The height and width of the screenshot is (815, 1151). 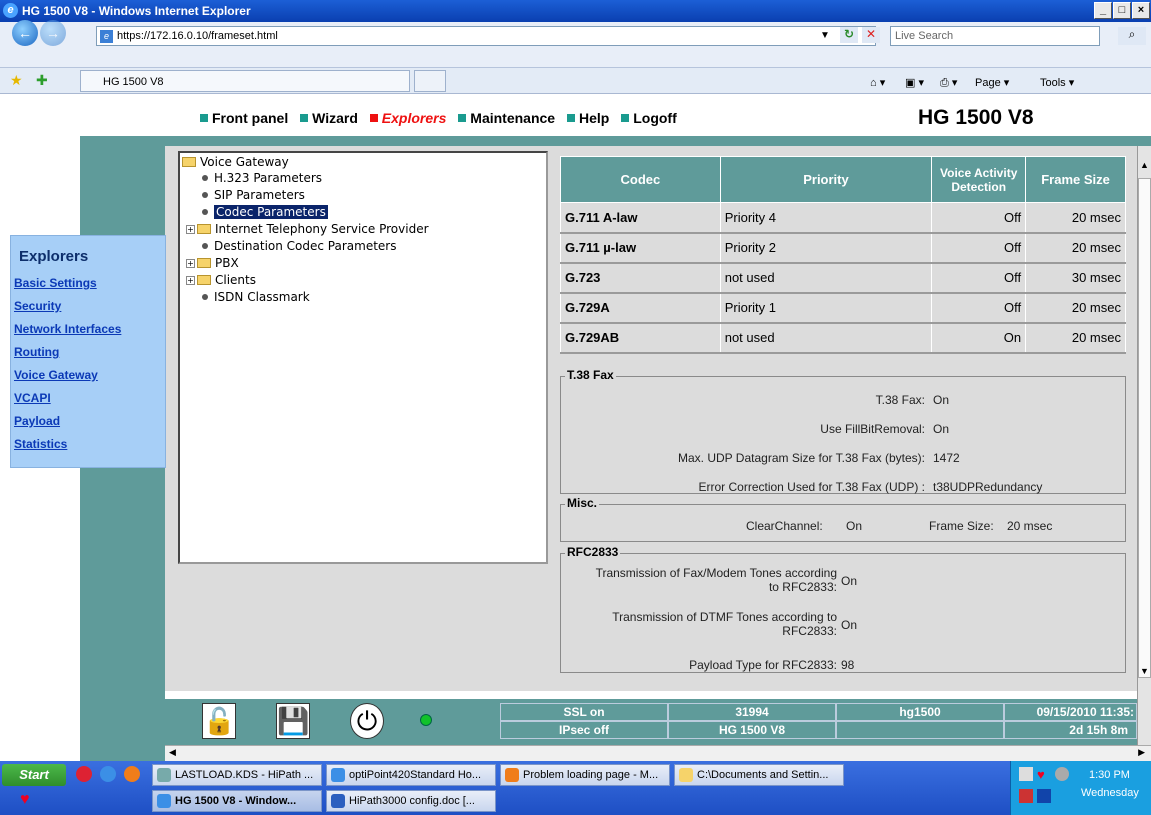 I want to click on tray-heart-icon: ♥, so click(x=1041, y=774).